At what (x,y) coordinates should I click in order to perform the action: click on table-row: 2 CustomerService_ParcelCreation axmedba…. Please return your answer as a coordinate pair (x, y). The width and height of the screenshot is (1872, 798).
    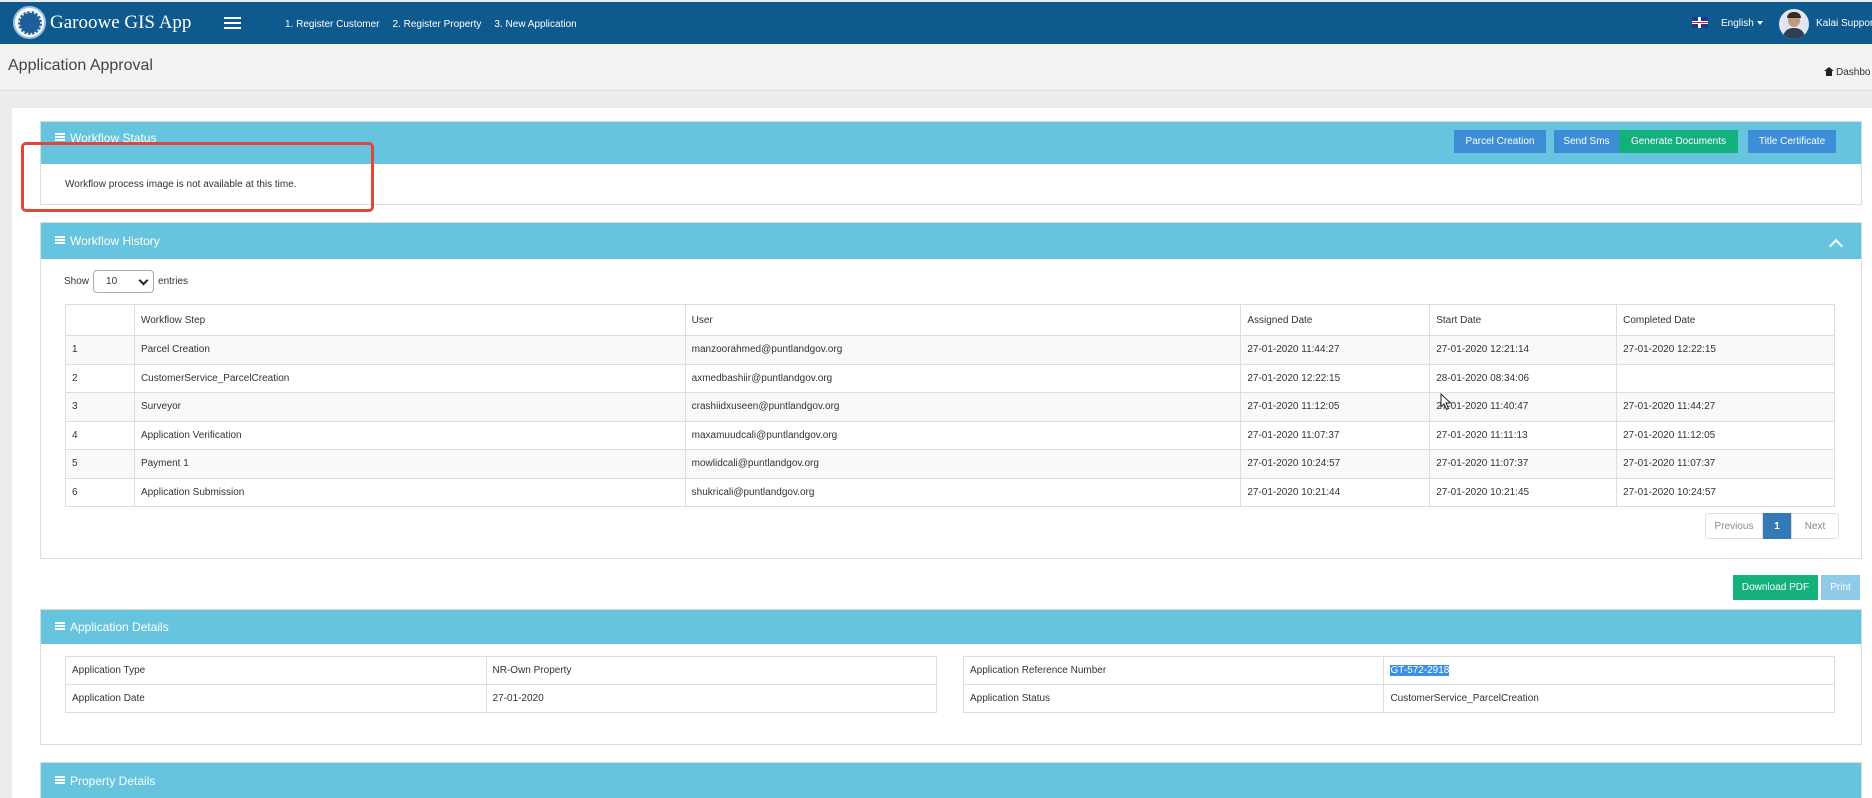
    Looking at the image, I should click on (950, 378).